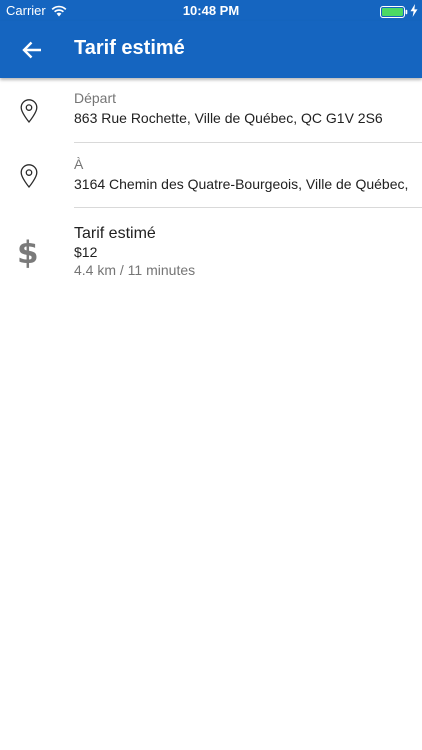 The width and height of the screenshot is (422, 750). I want to click on fare-row: $ Tarif estimé $12 4.4 km / 11 minutes, so click(211, 245).